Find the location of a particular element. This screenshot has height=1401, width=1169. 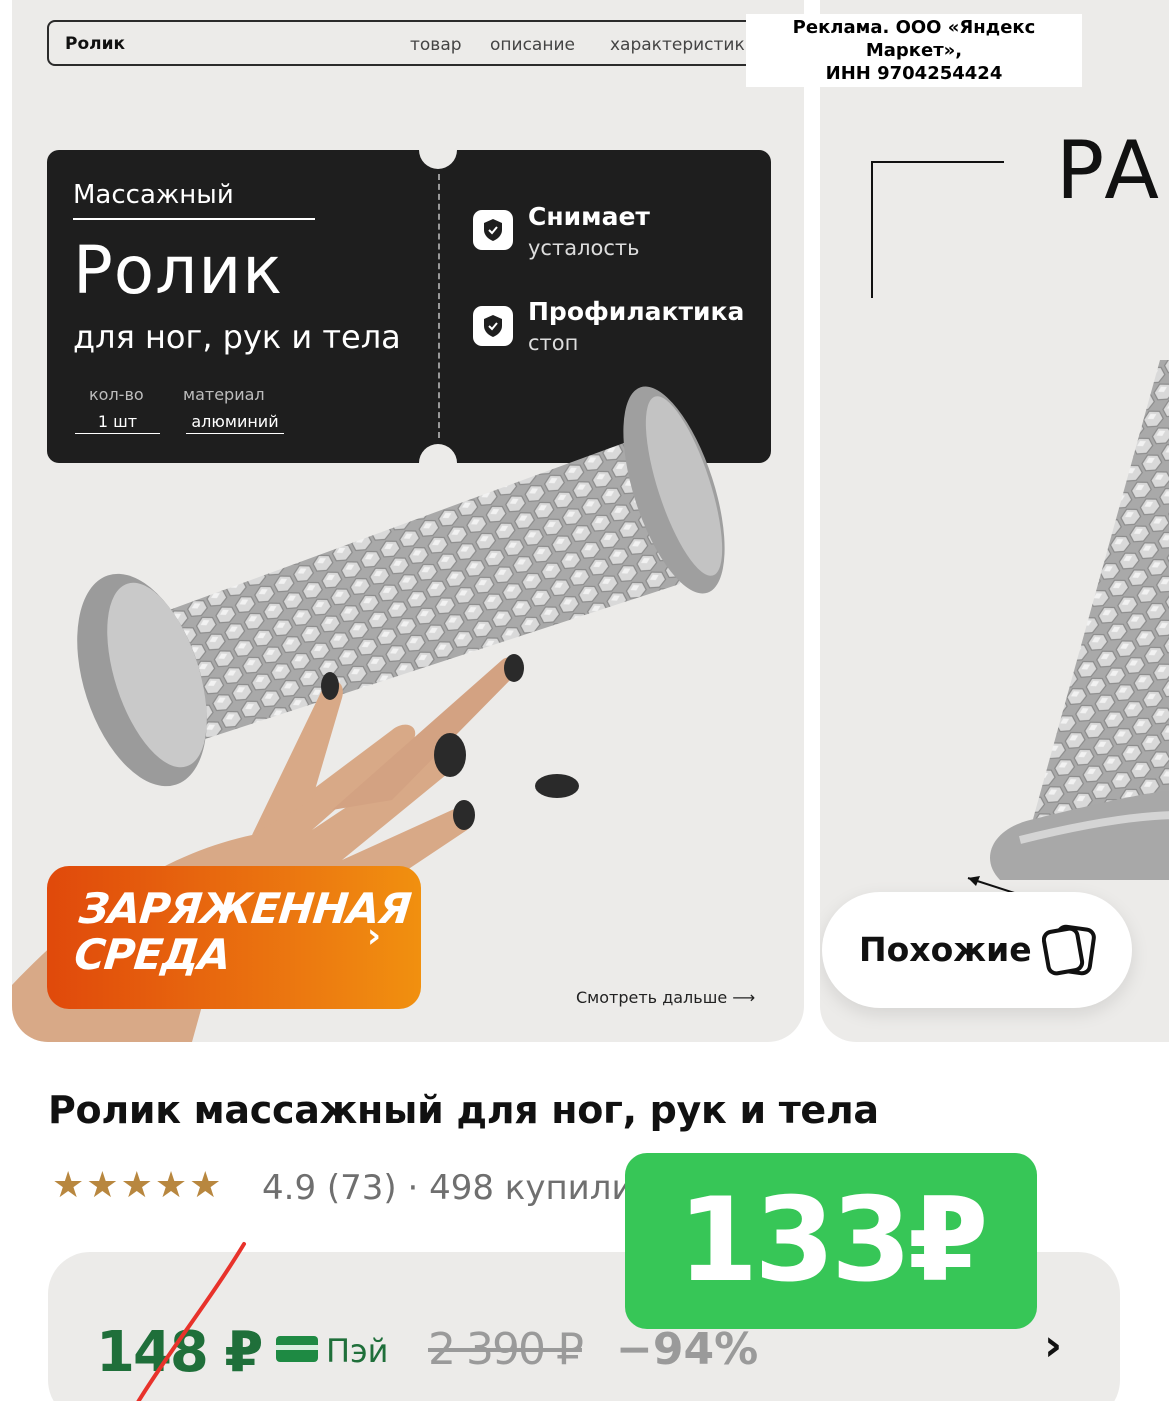

product-title: Ролик массажный для ног, рук и тела is located at coordinates (463, 1110).